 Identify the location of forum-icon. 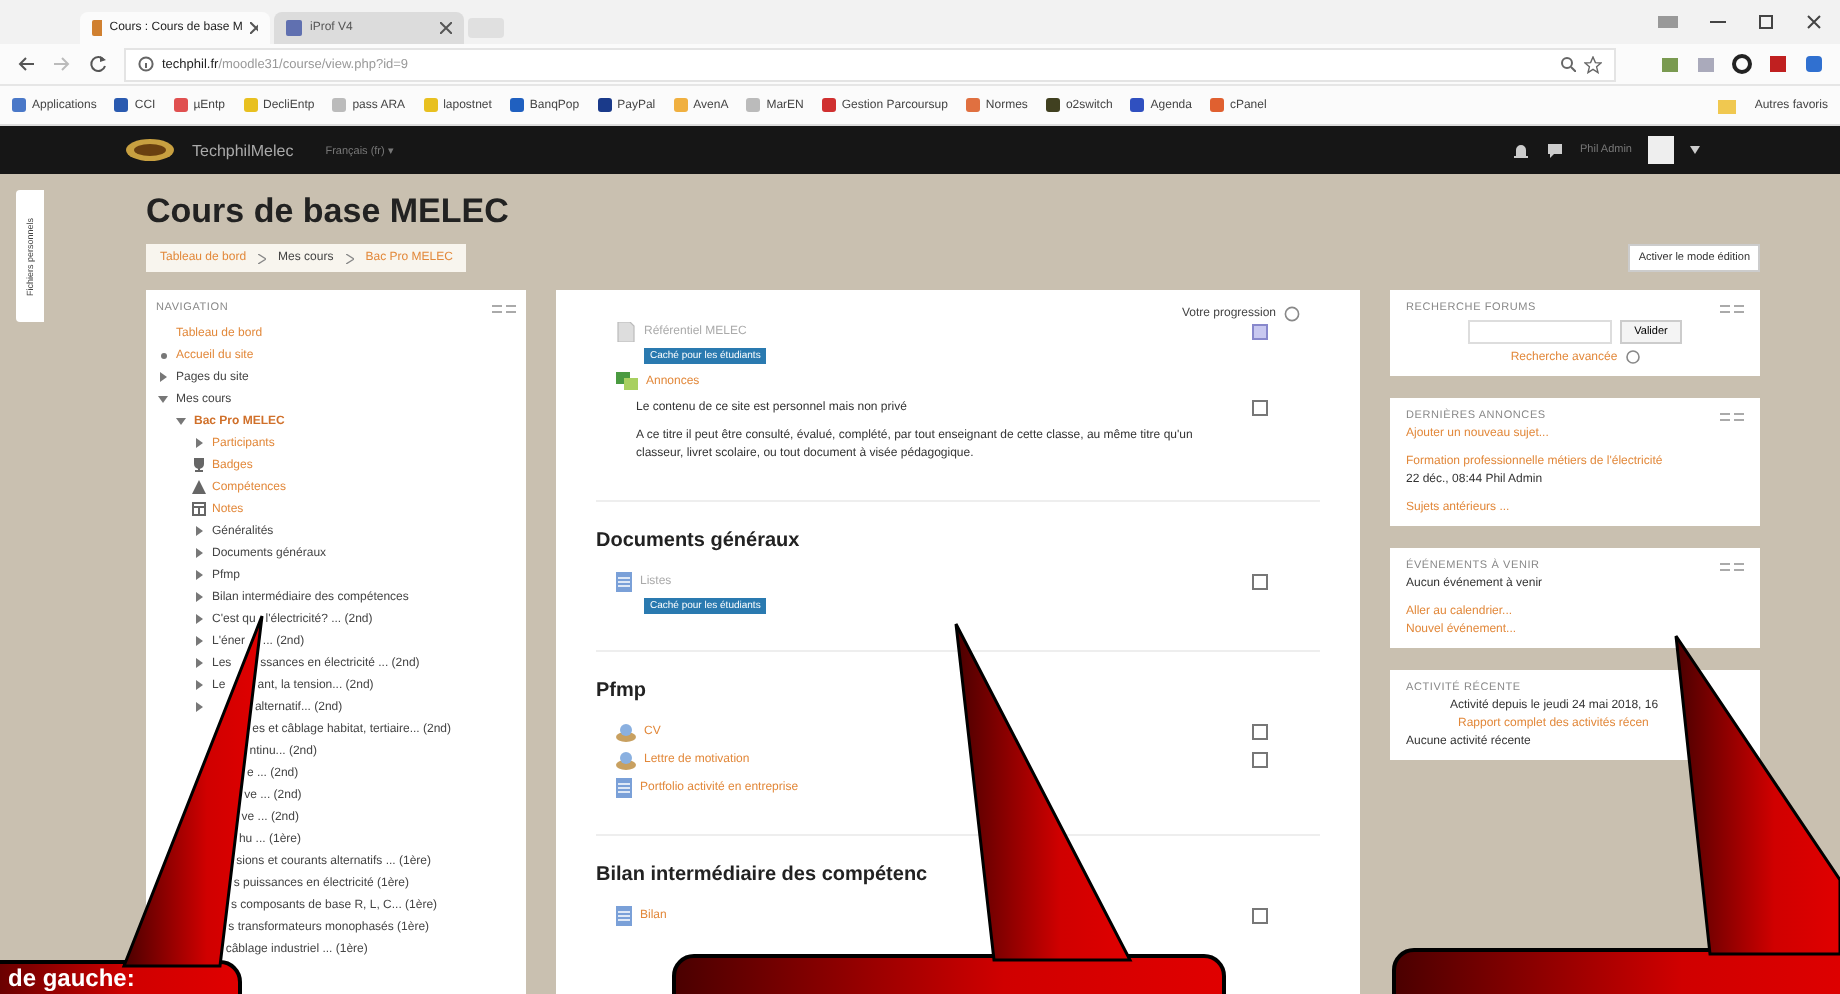
(627, 382).